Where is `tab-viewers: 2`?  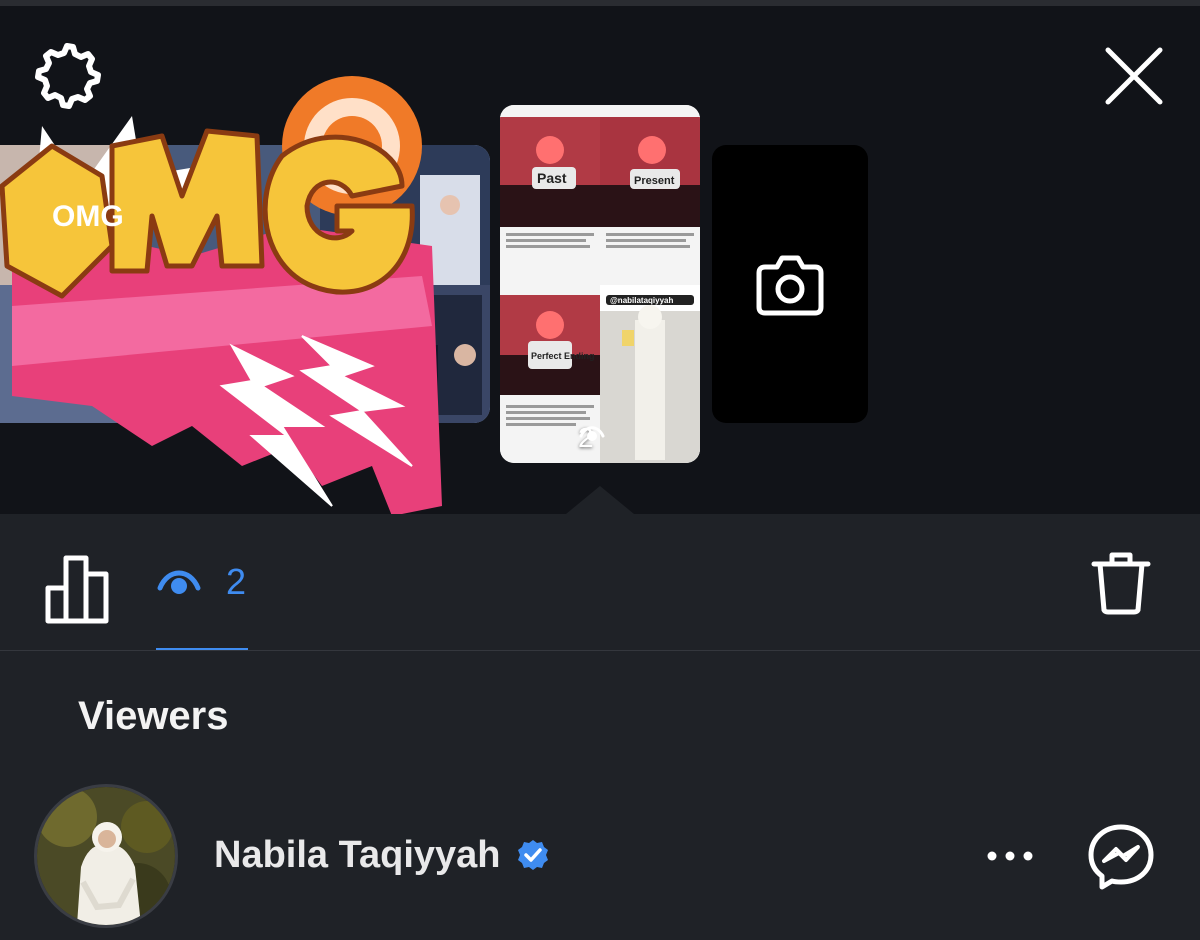
tab-viewers: 2 is located at coordinates (202, 597).